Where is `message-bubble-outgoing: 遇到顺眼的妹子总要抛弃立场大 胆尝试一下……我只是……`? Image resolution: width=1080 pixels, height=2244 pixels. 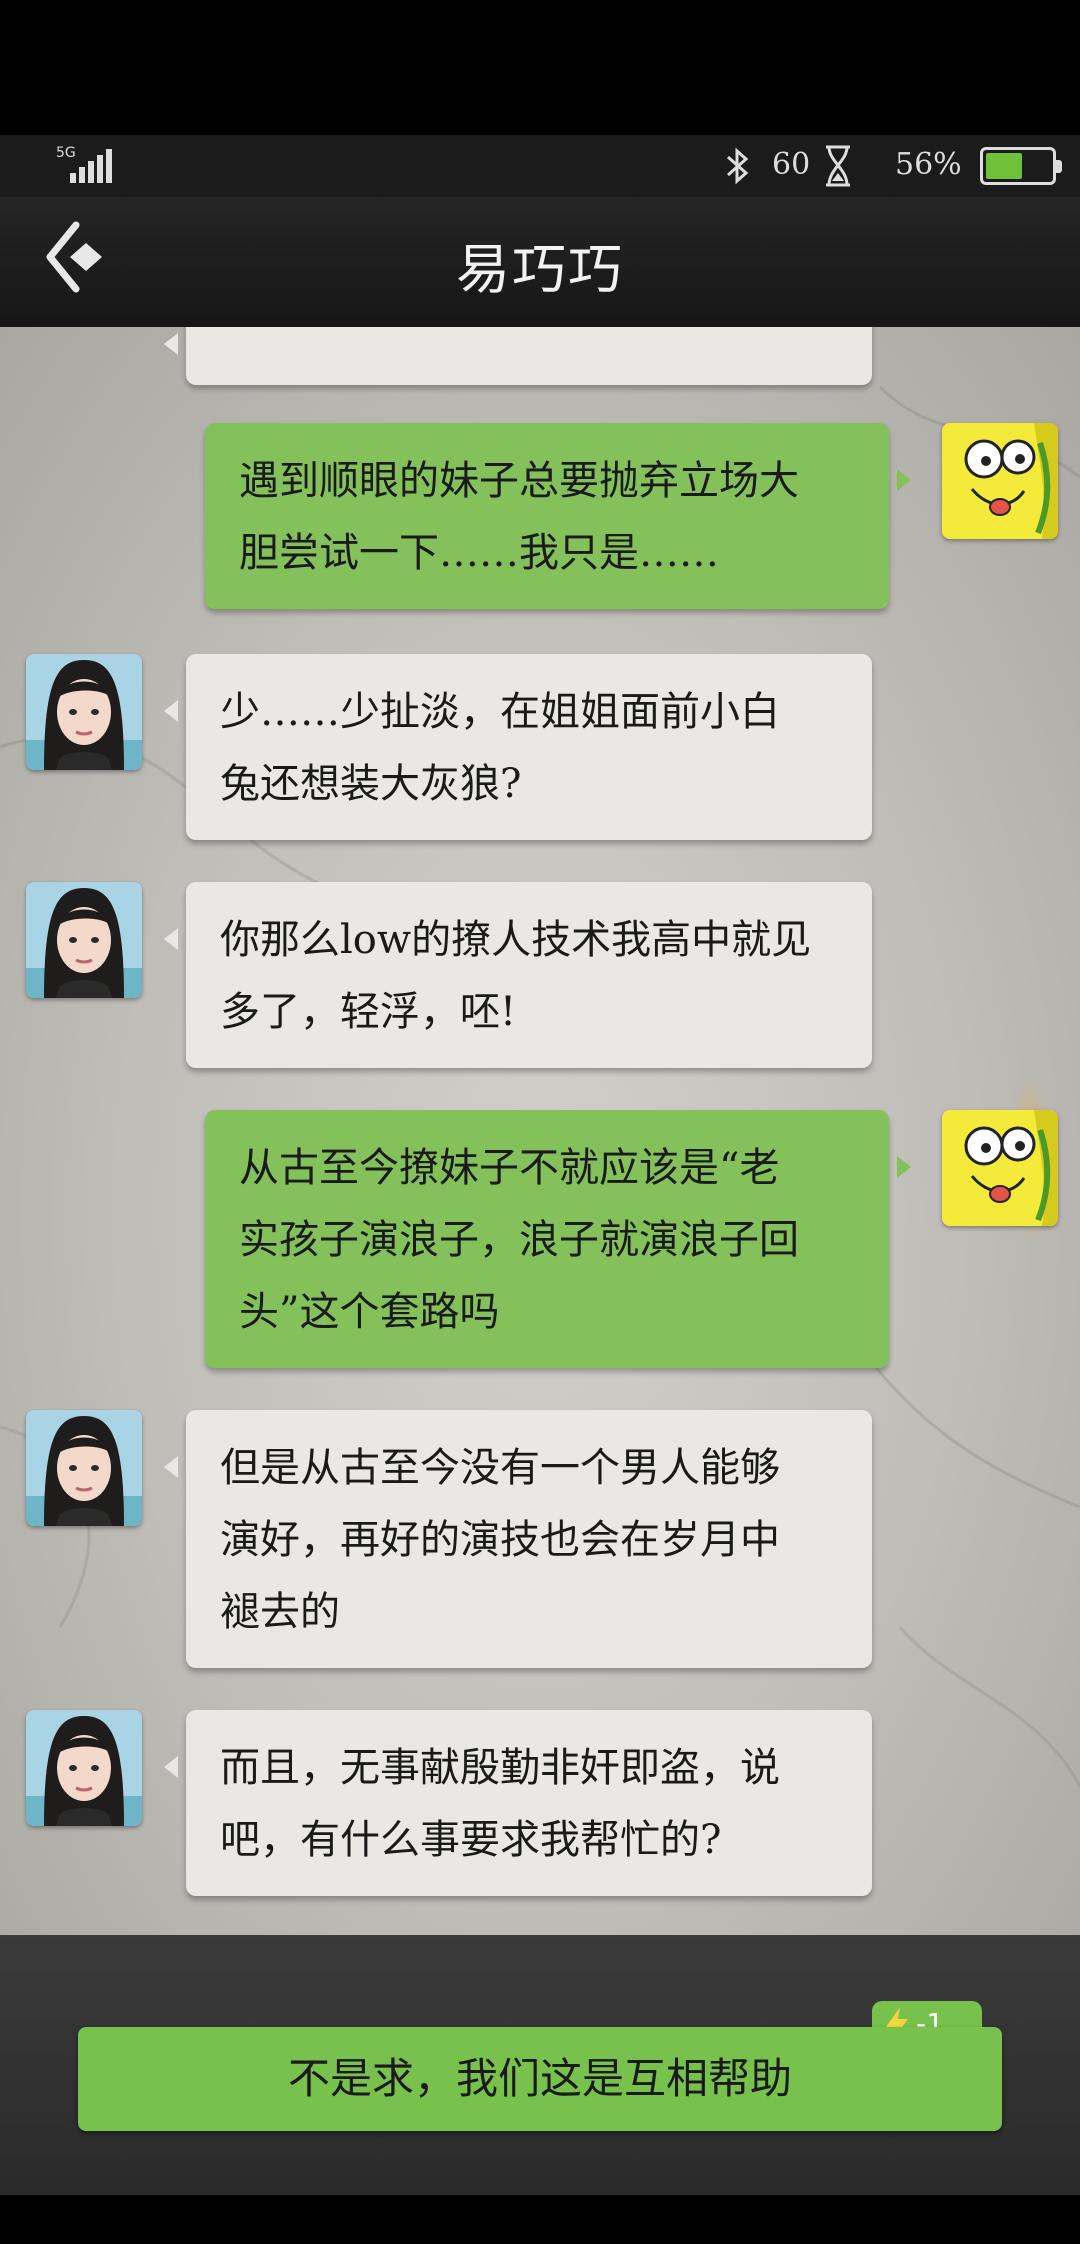
message-bubble-outgoing: 遇到顺眼的妹子总要抛弃立场大 胆尝试一下……我只是…… is located at coordinates (558, 516).